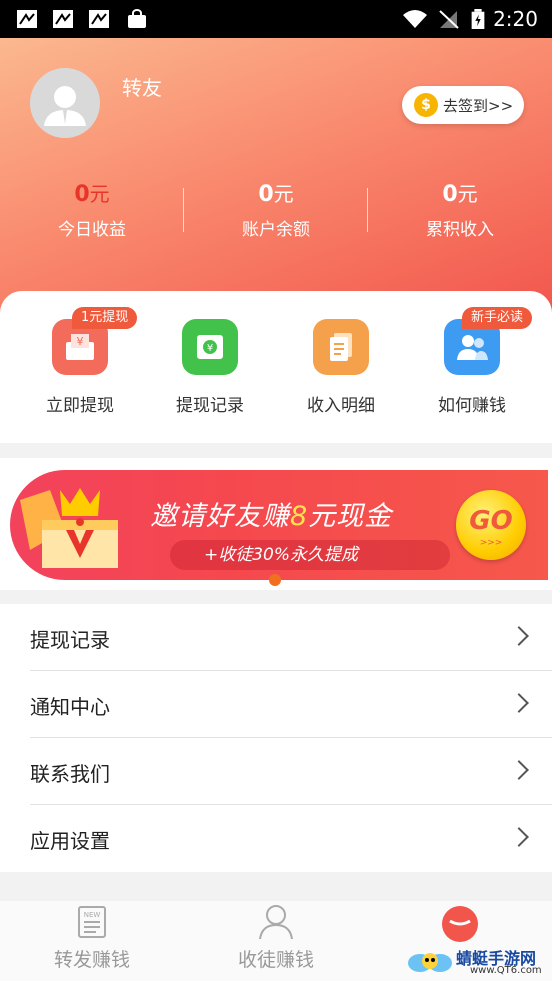 This screenshot has width=552, height=981. I want to click on no-signal-icon, so click(449, 19).